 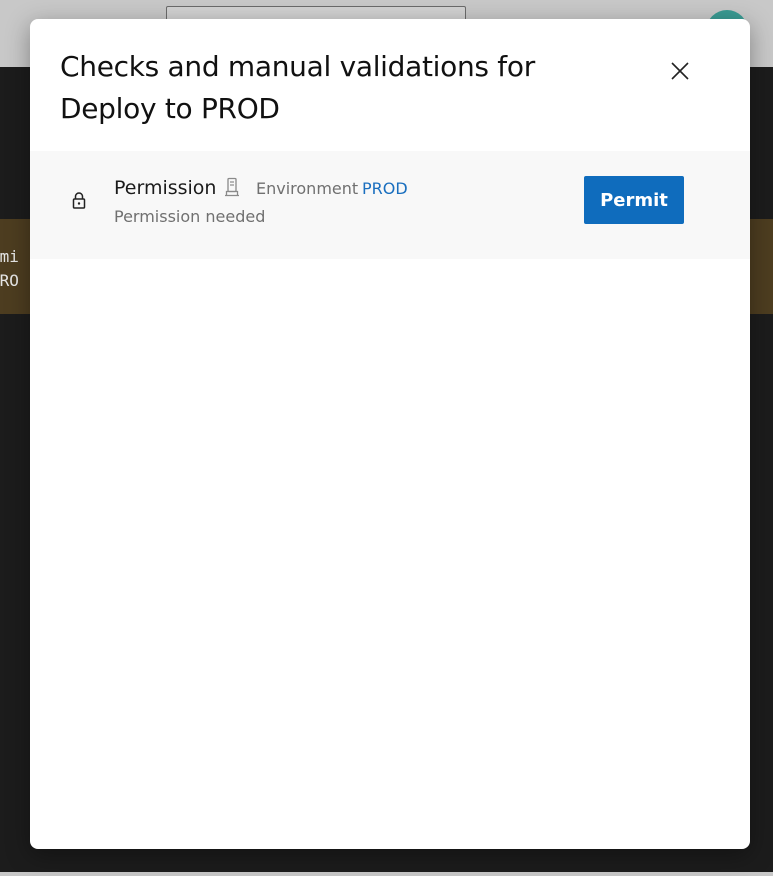 What do you see at coordinates (385, 188) in the screenshot?
I see `environment-link-prod: PROD` at bounding box center [385, 188].